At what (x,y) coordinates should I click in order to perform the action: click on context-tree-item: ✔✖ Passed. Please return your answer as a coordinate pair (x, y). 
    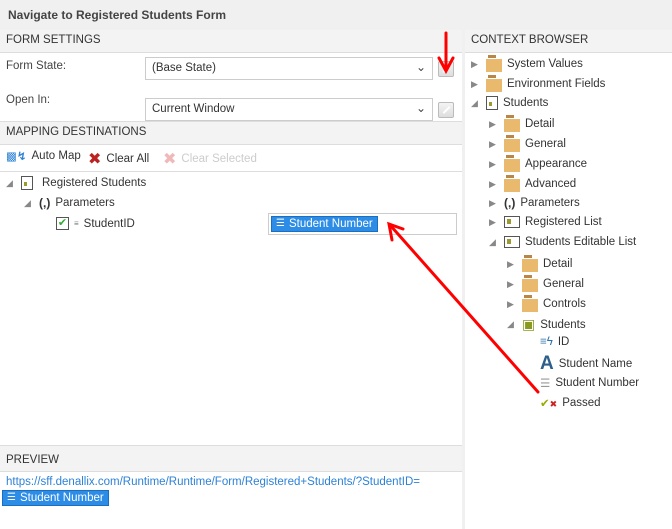
    Looking at the image, I should click on (563, 403).